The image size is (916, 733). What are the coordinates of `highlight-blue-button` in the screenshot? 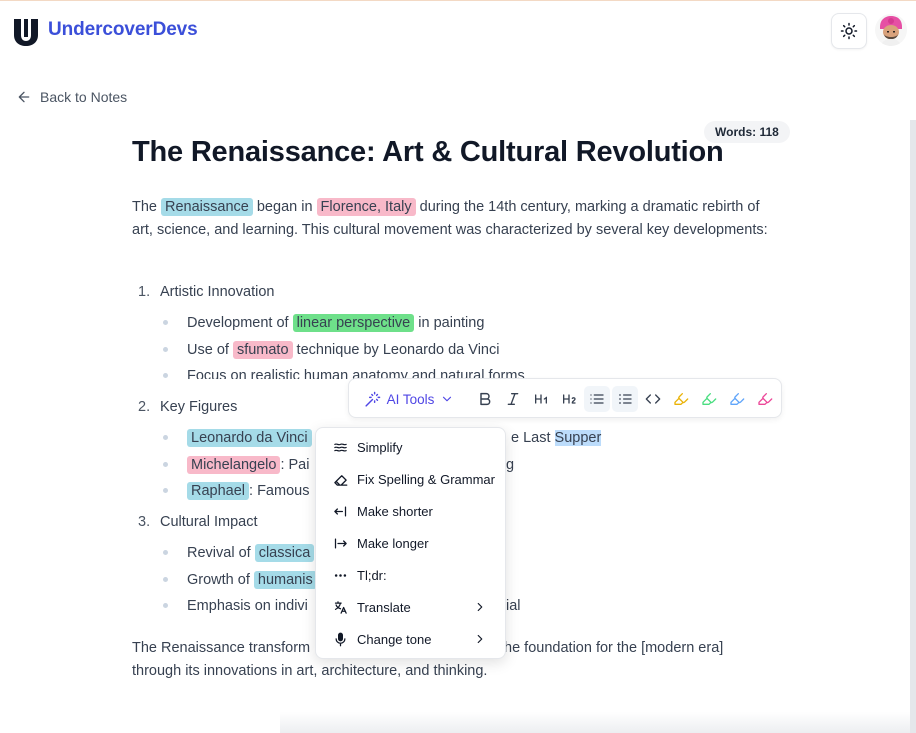 It's located at (737, 399).